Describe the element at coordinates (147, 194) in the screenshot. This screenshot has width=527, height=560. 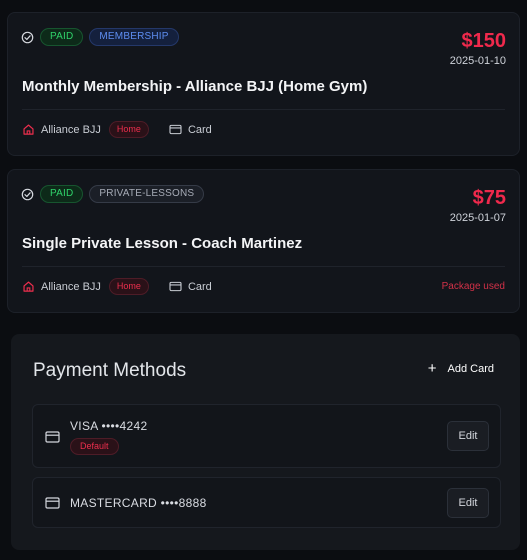
I see `category-badge: PRIVATE-LESSONS` at that location.